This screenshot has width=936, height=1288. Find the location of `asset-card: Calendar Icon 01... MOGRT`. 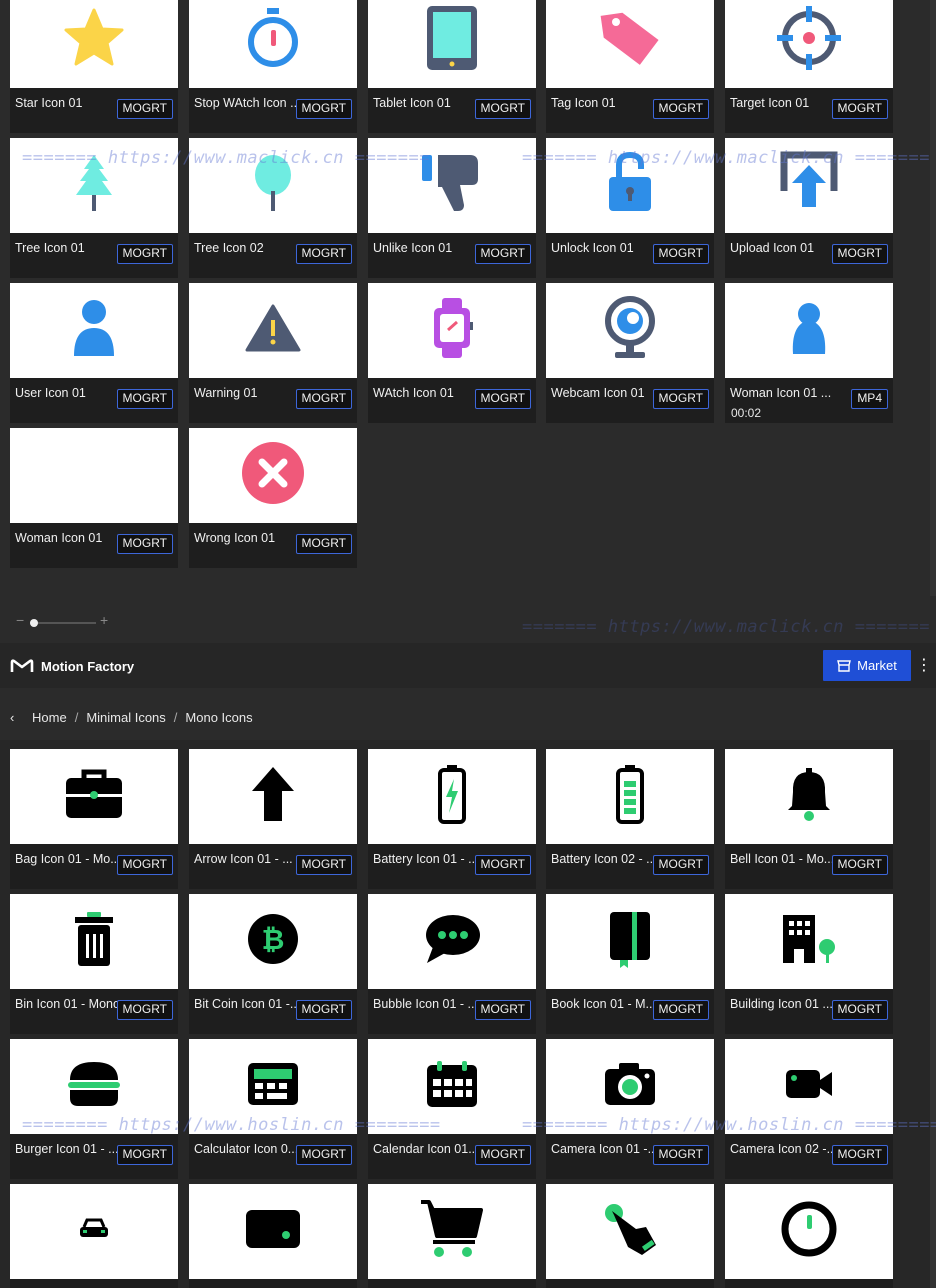

asset-card: Calendar Icon 01... MOGRT is located at coordinates (452, 1109).